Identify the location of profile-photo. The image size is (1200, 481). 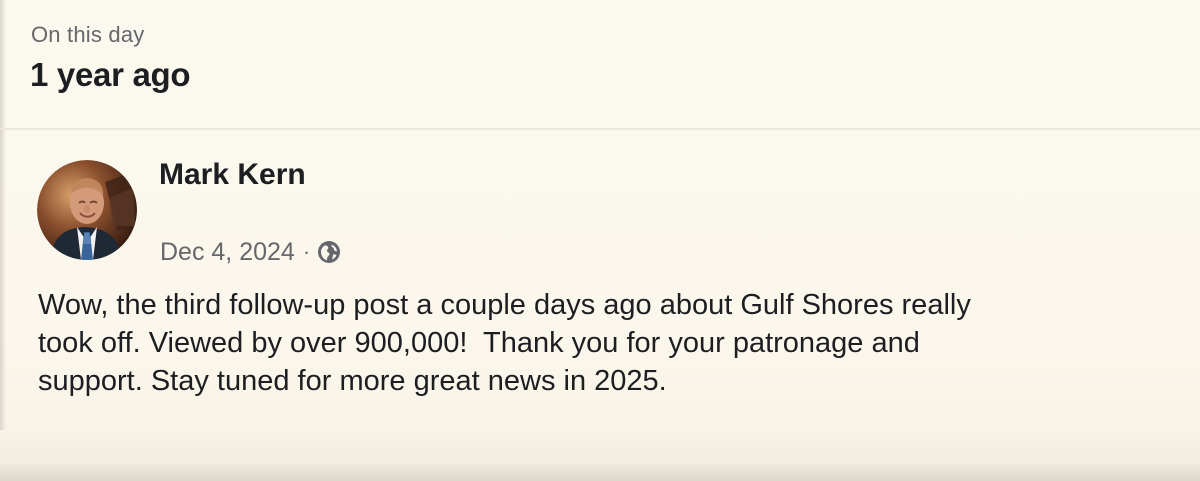
(87, 210).